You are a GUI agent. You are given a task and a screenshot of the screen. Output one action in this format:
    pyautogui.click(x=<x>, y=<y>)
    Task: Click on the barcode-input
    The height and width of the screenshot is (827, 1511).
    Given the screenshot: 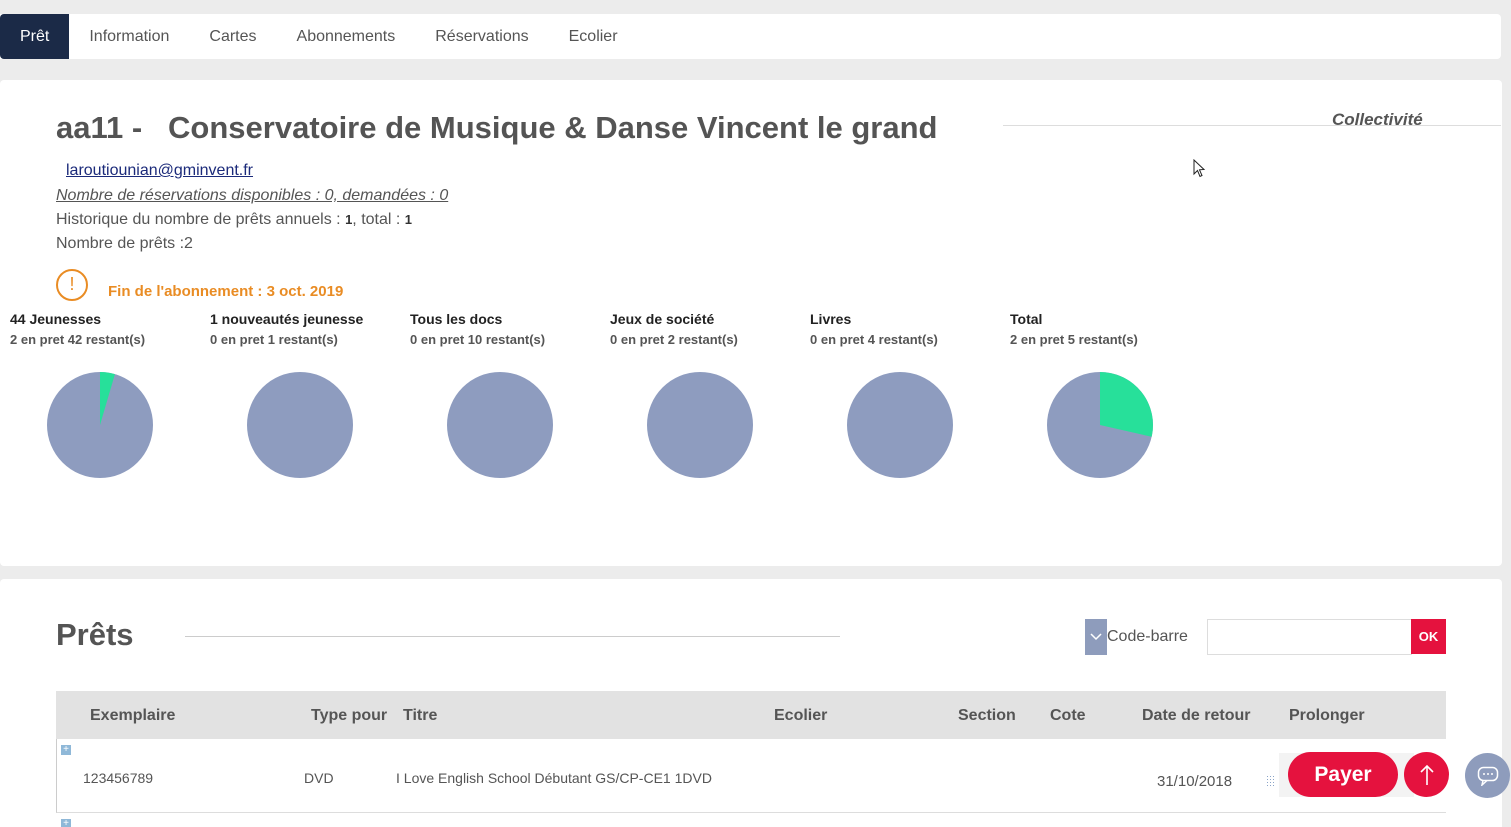 What is the action you would take?
    pyautogui.click(x=1309, y=637)
    